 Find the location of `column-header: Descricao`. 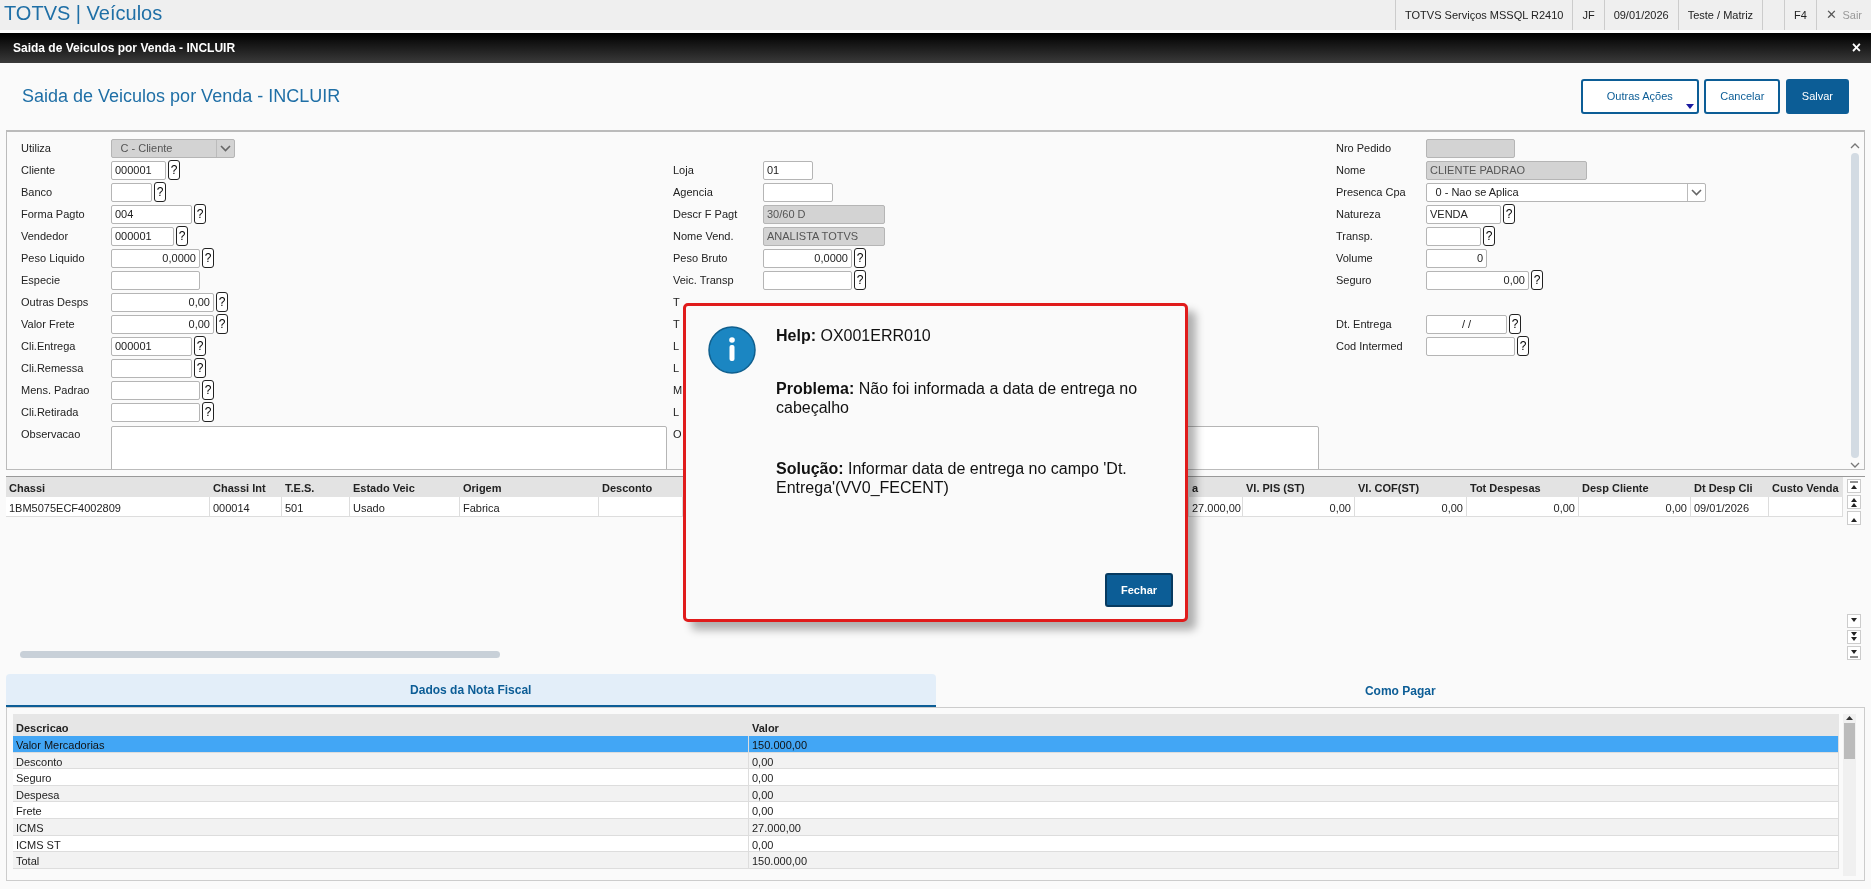

column-header: Descricao is located at coordinates (381, 725).